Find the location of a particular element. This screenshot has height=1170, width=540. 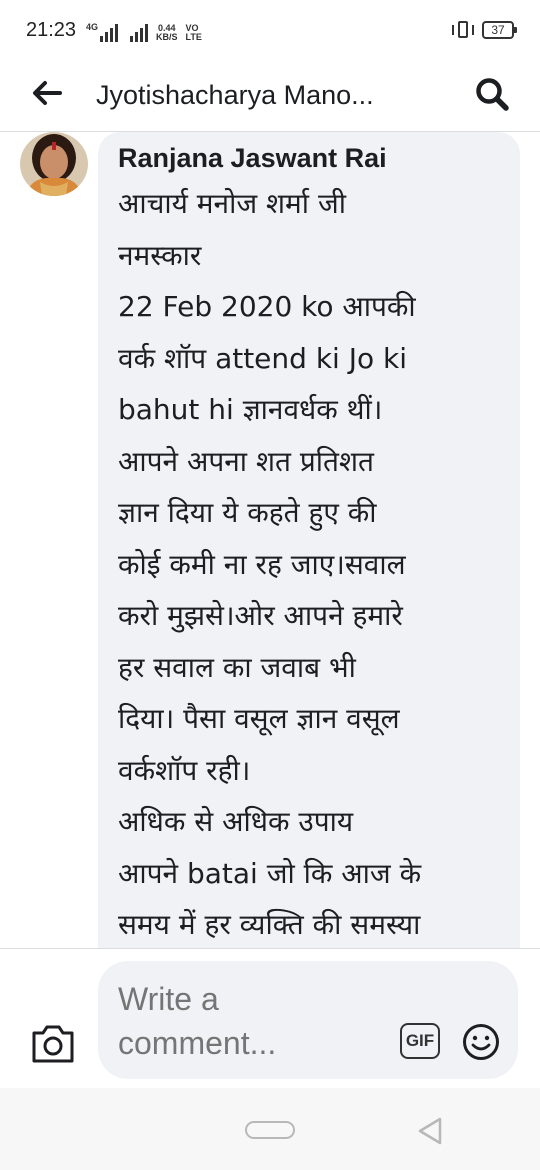

comment-line: अधिक से अधिक उपाय is located at coordinates (236, 821).